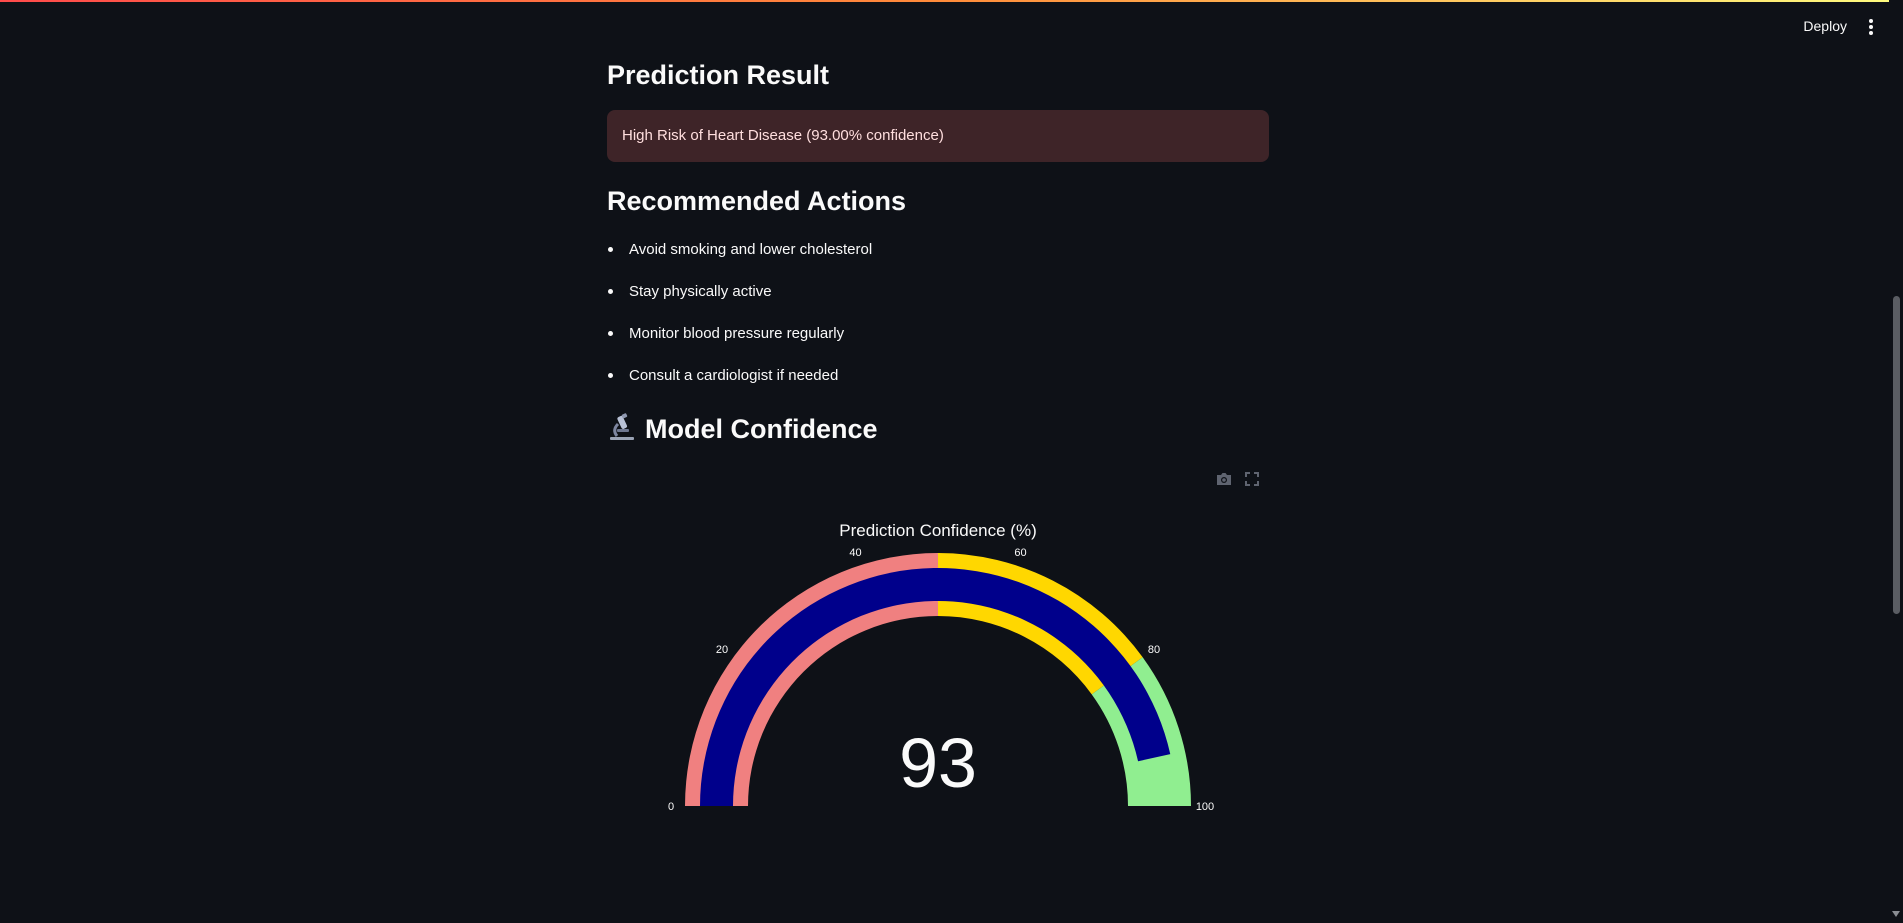  Describe the element at coordinates (1896, 914) in the screenshot. I see `scroll-down-arrow` at that location.